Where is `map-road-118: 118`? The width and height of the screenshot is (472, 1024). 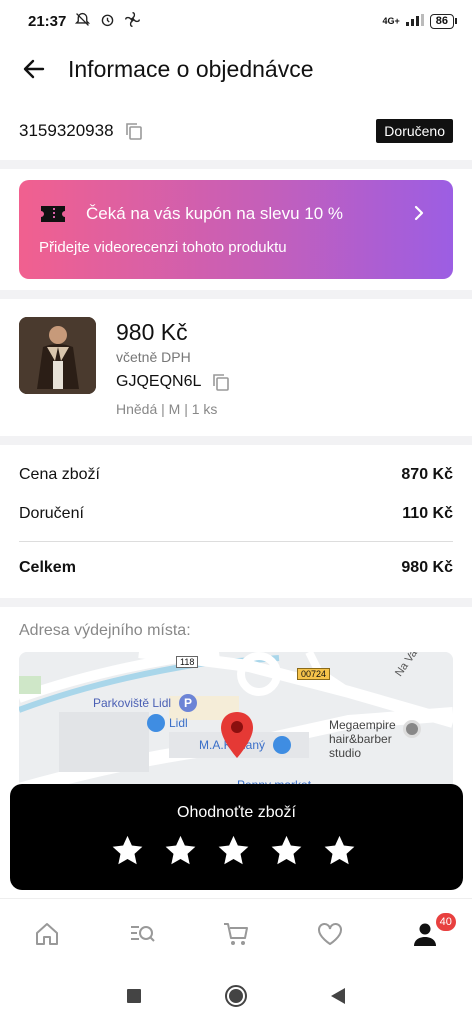 map-road-118: 118 is located at coordinates (187, 662).